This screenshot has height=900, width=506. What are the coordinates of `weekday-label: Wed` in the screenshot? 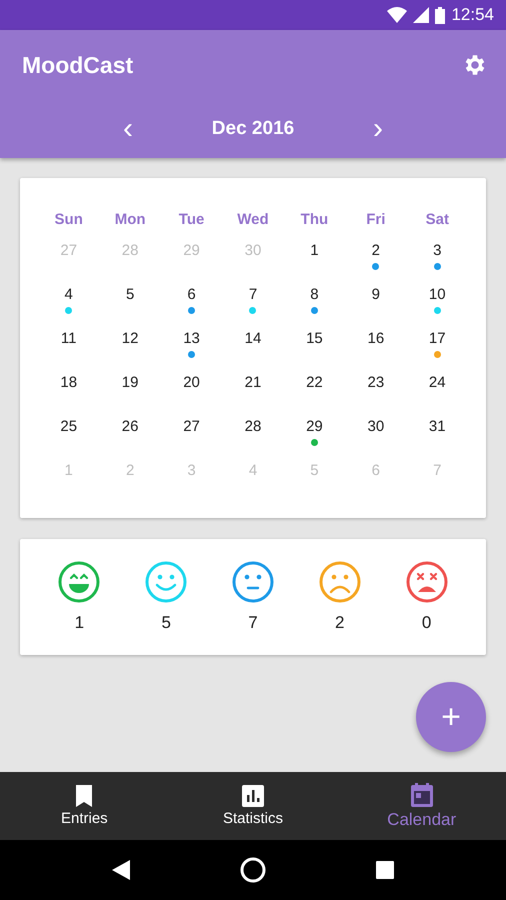 It's located at (253, 220).